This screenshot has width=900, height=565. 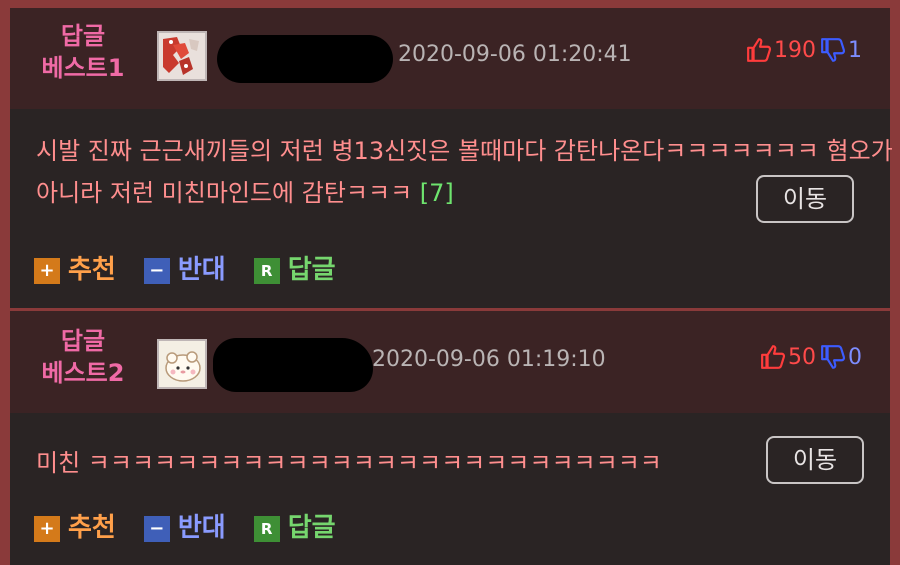 I want to click on comment-text: 미친 ㅋㅋㅋㅋㅋㅋㅋㅋㅋㅋㅋㅋㅋㅋㅋㅋㅋㅋㅋㅋㅋㅋㅋㅋㅋㅋ, so click(x=401, y=463).